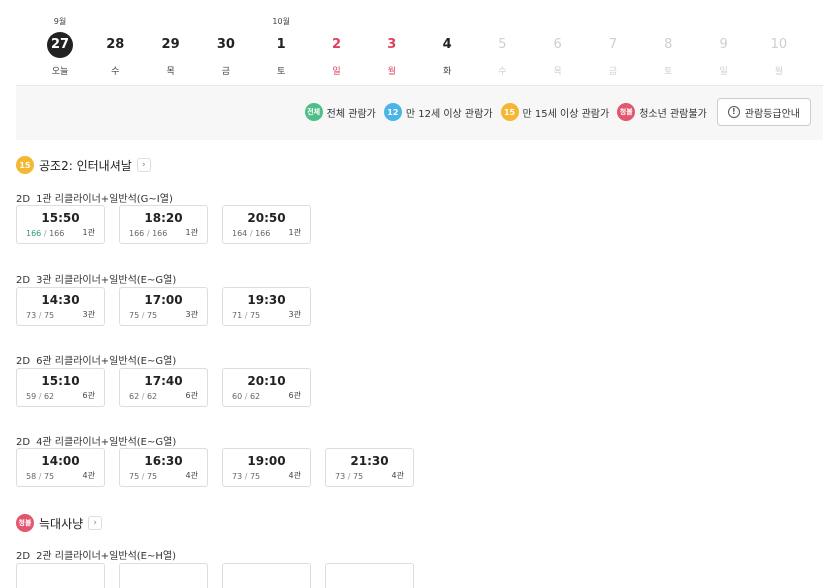 The image size is (839, 588). Describe the element at coordinates (152, 396) in the screenshot. I see `seats-total: 62` at that location.